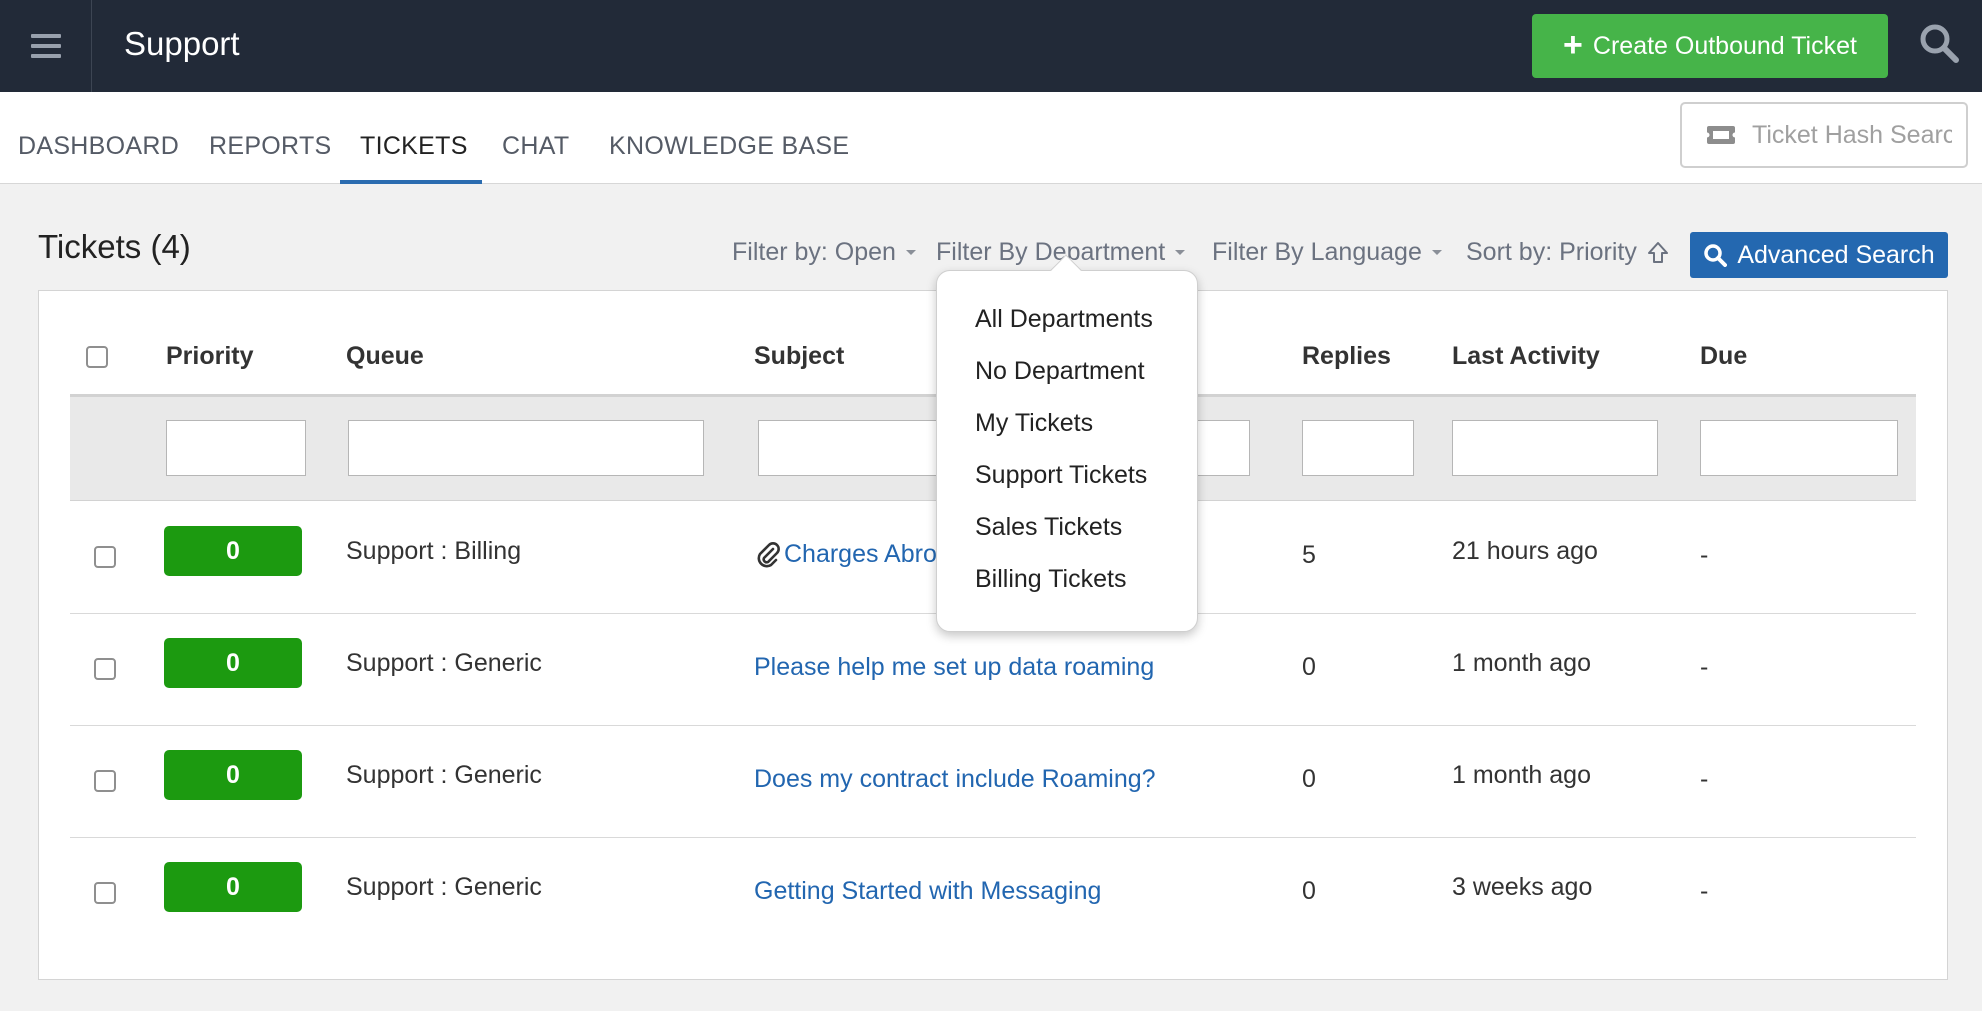  What do you see at coordinates (955, 779) in the screenshot?
I see `ticket-subject-link: Does my contract include Roaming?` at bounding box center [955, 779].